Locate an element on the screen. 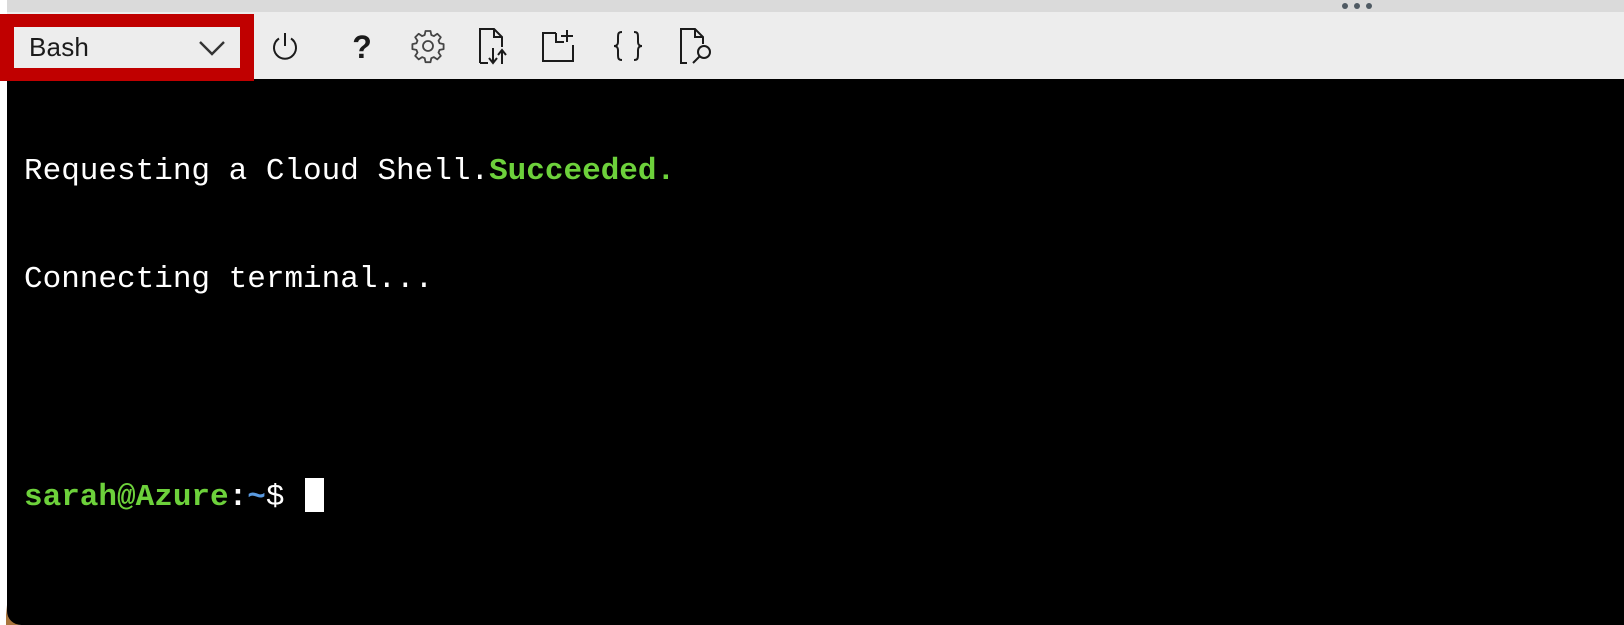 Image resolution: width=1624 pixels, height=625 pixels. restart-button is located at coordinates (285, 46).